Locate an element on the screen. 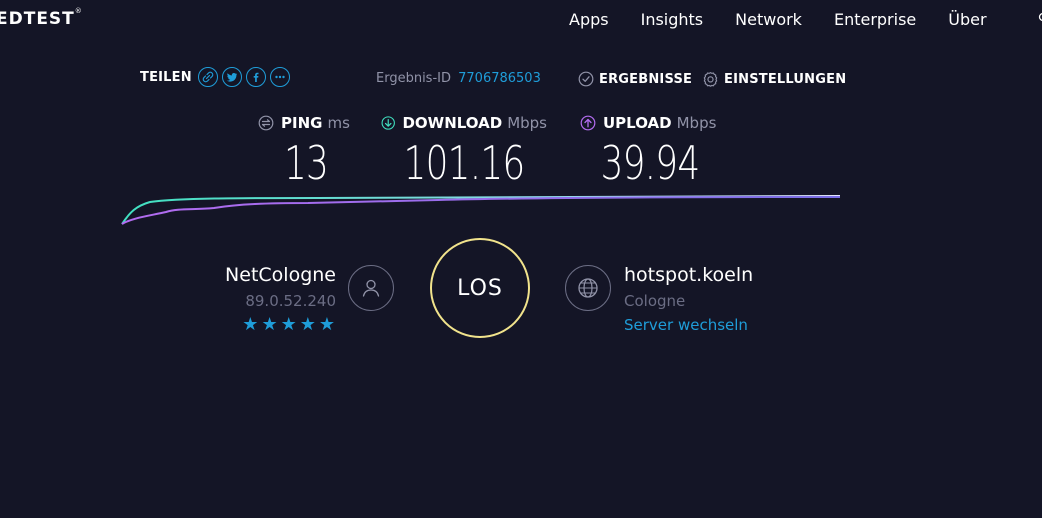 Image resolution: width=1042 pixels, height=518 pixels. user-menu-icon is located at coordinates (1039, 19).